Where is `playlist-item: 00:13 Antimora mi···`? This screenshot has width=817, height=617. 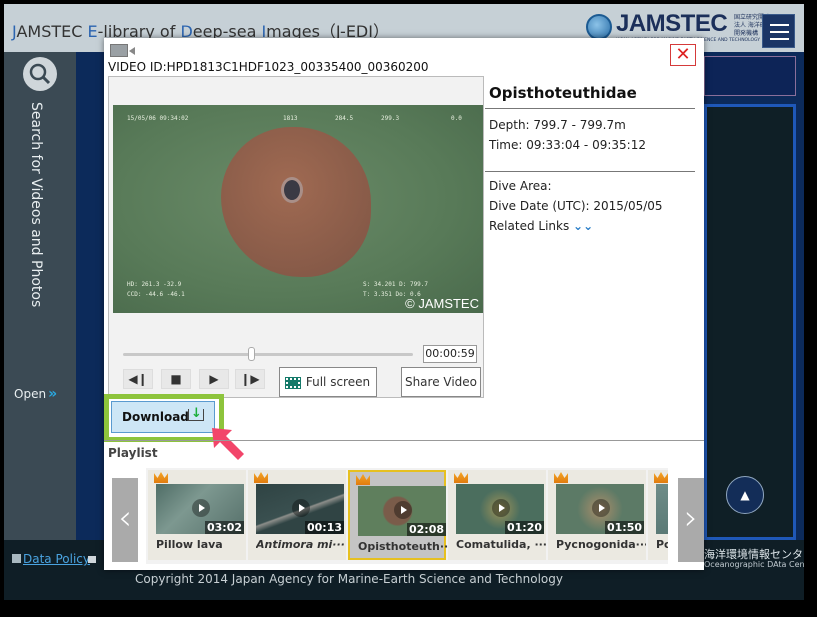
playlist-item: 00:13 Antimora mi··· is located at coordinates (297, 515).